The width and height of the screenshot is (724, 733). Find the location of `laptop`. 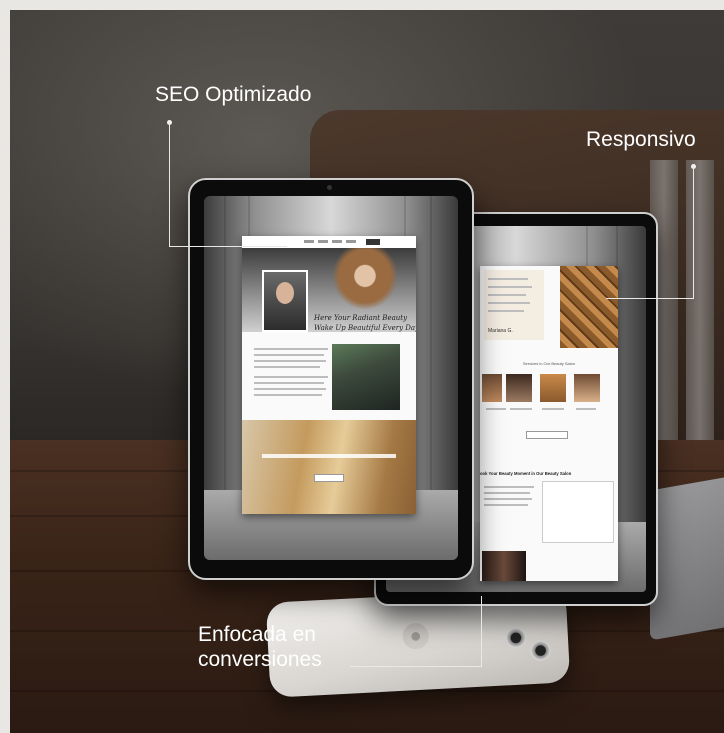

laptop is located at coordinates (687, 555).